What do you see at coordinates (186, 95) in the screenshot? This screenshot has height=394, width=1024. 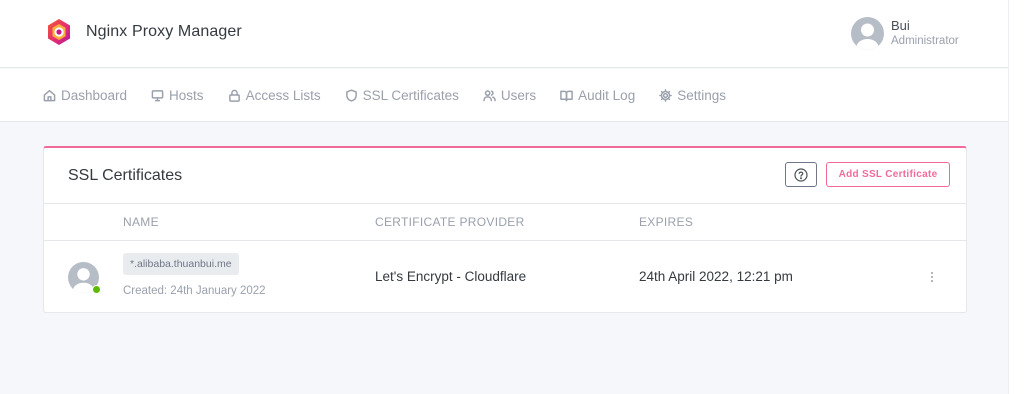 I see `nav-label: Hosts` at bounding box center [186, 95].